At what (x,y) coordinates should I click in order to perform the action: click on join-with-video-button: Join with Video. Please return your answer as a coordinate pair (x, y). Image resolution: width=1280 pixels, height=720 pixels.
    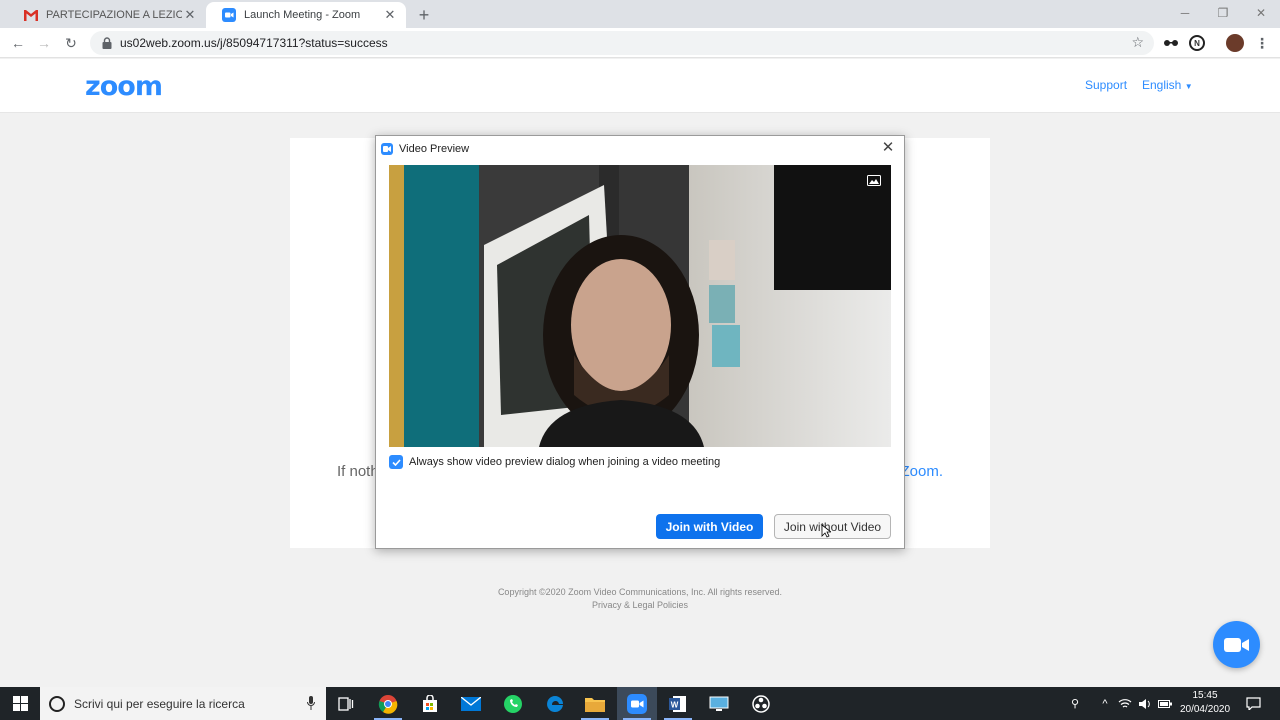
    Looking at the image, I should click on (709, 526).